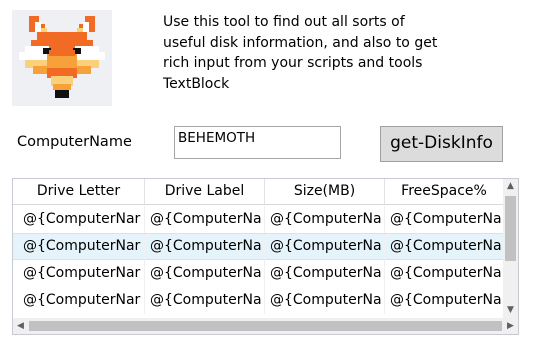  I want to click on description-line: useful disk information, and also to get, so click(300, 42).